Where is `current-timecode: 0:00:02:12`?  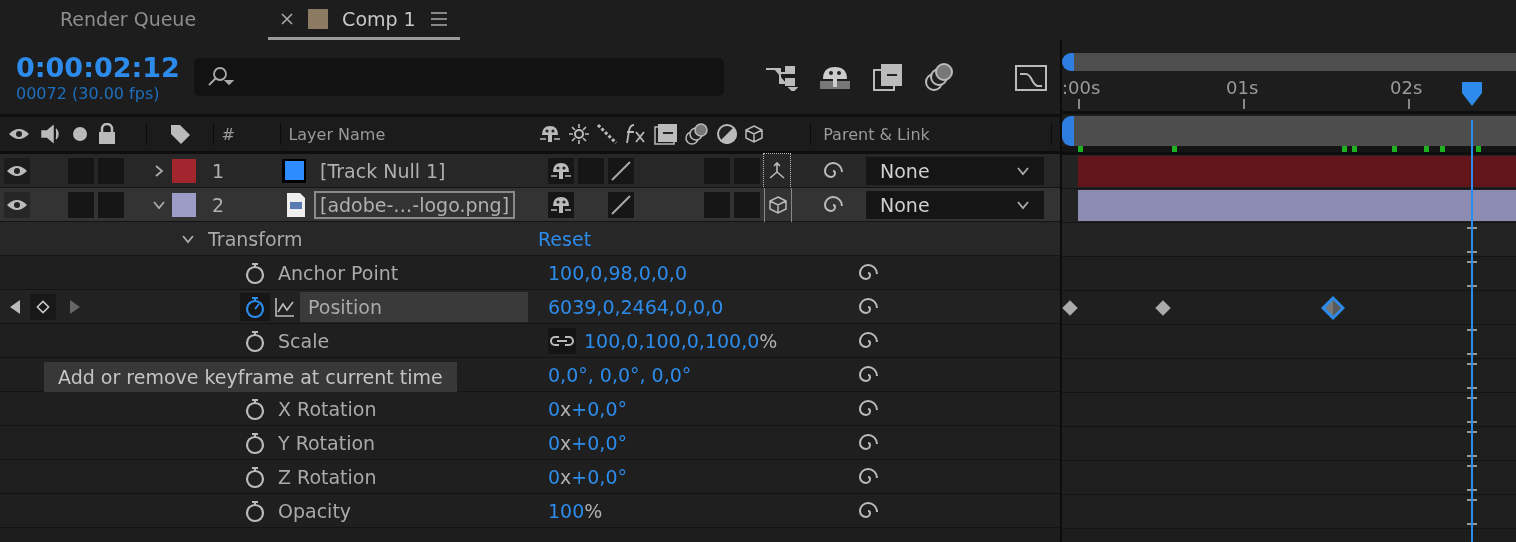
current-timecode: 0:00:02:12 is located at coordinates (105, 67).